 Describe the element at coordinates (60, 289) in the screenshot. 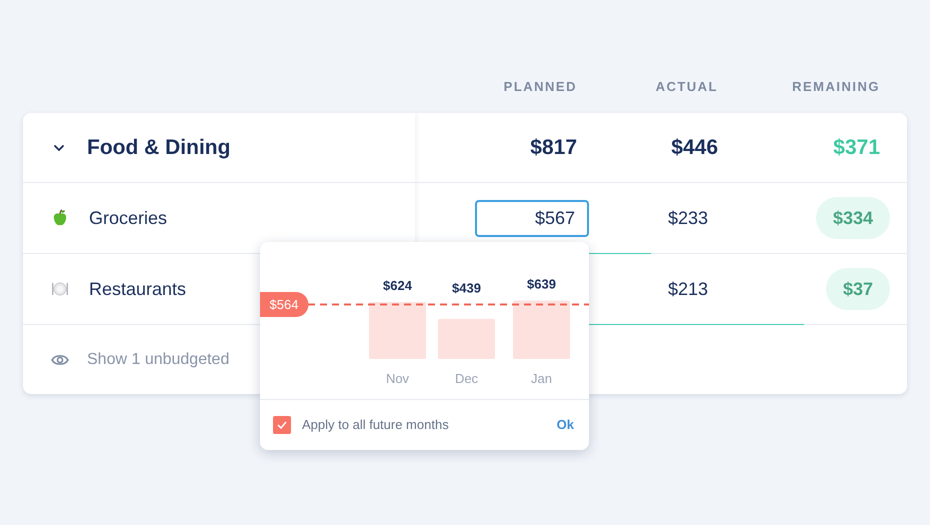

I see `plate-icon` at that location.